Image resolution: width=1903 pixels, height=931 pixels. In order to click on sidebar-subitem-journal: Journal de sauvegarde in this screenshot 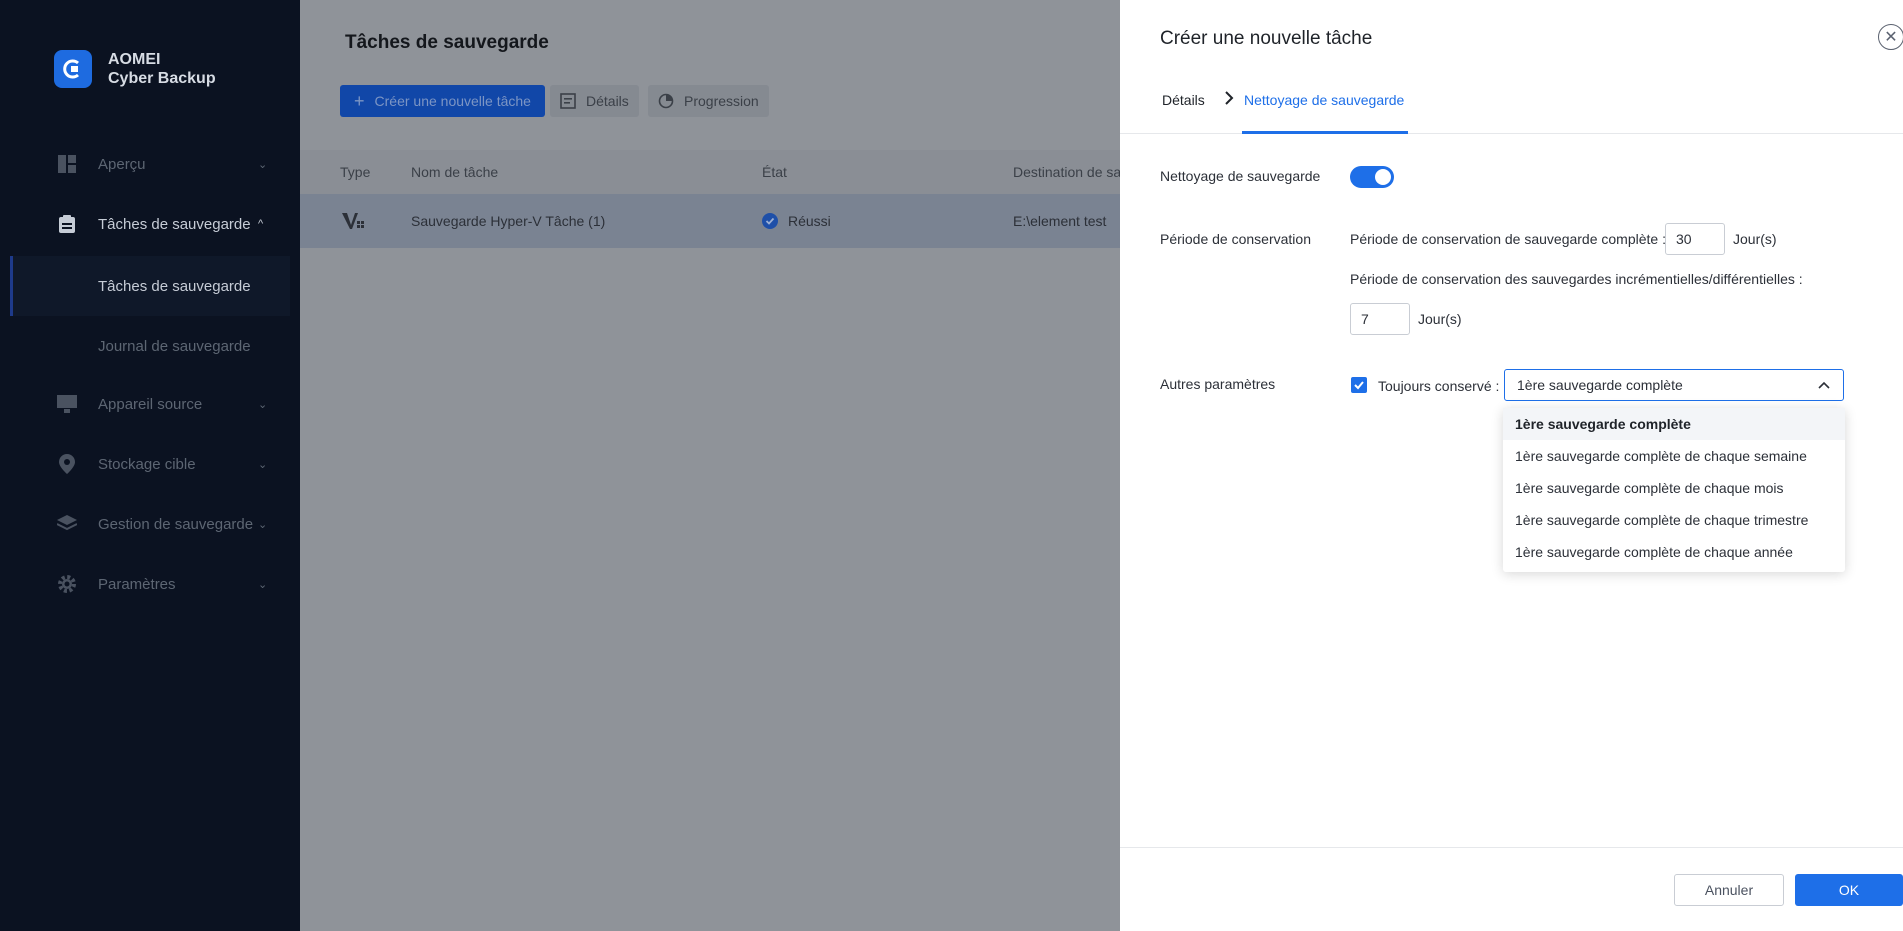, I will do `click(150, 346)`.